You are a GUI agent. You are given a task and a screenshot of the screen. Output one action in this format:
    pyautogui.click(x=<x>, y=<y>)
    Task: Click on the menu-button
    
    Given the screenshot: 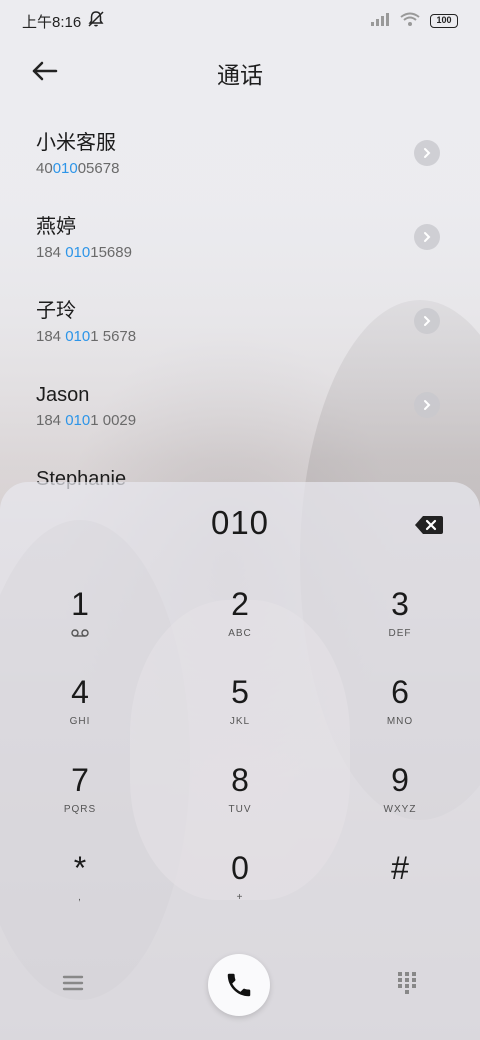 What is the action you would take?
    pyautogui.click(x=73, y=983)
    